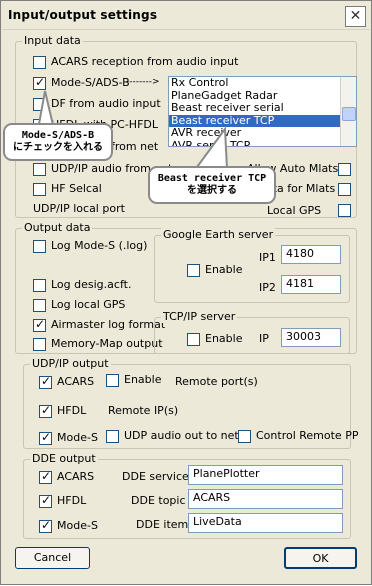  What do you see at coordinates (186, 16) in the screenshot?
I see `title-bar: Input/output settings ✕` at bounding box center [186, 16].